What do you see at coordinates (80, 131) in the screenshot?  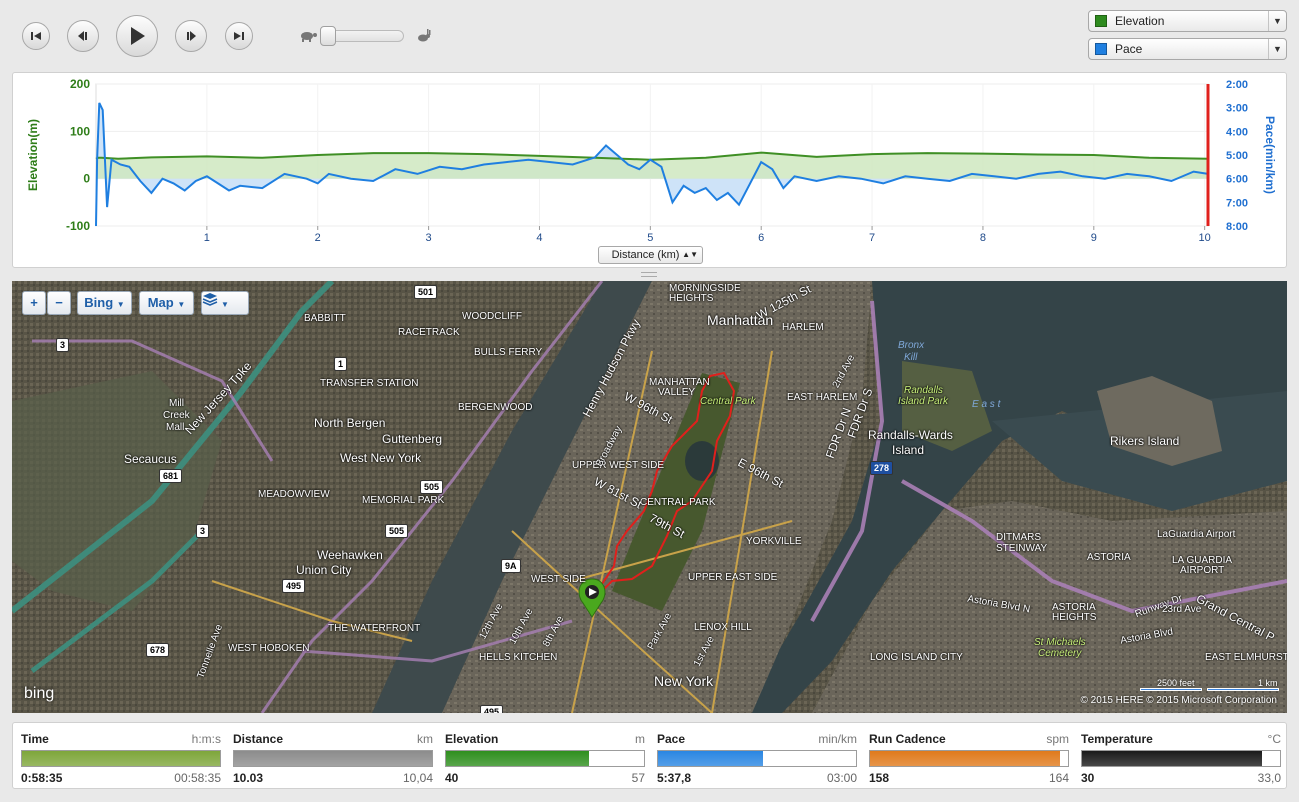 I see `left-tick-label: 100` at bounding box center [80, 131].